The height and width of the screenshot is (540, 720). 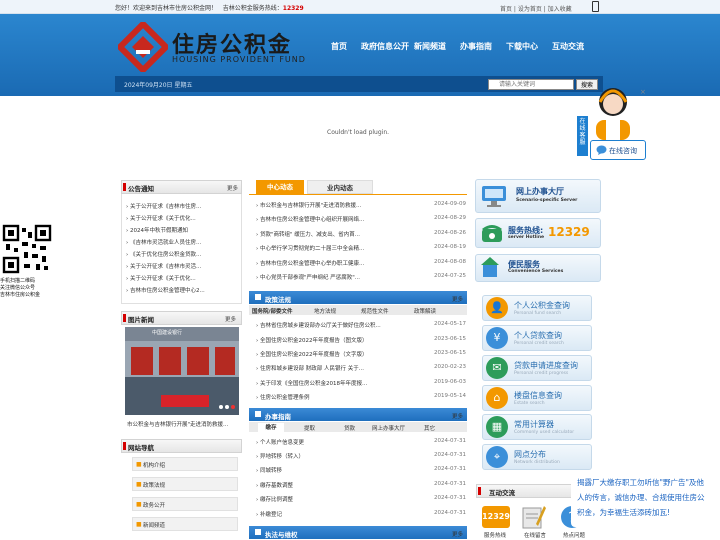 I want to click on site-nav-label: 政务公开, so click(x=154, y=506).